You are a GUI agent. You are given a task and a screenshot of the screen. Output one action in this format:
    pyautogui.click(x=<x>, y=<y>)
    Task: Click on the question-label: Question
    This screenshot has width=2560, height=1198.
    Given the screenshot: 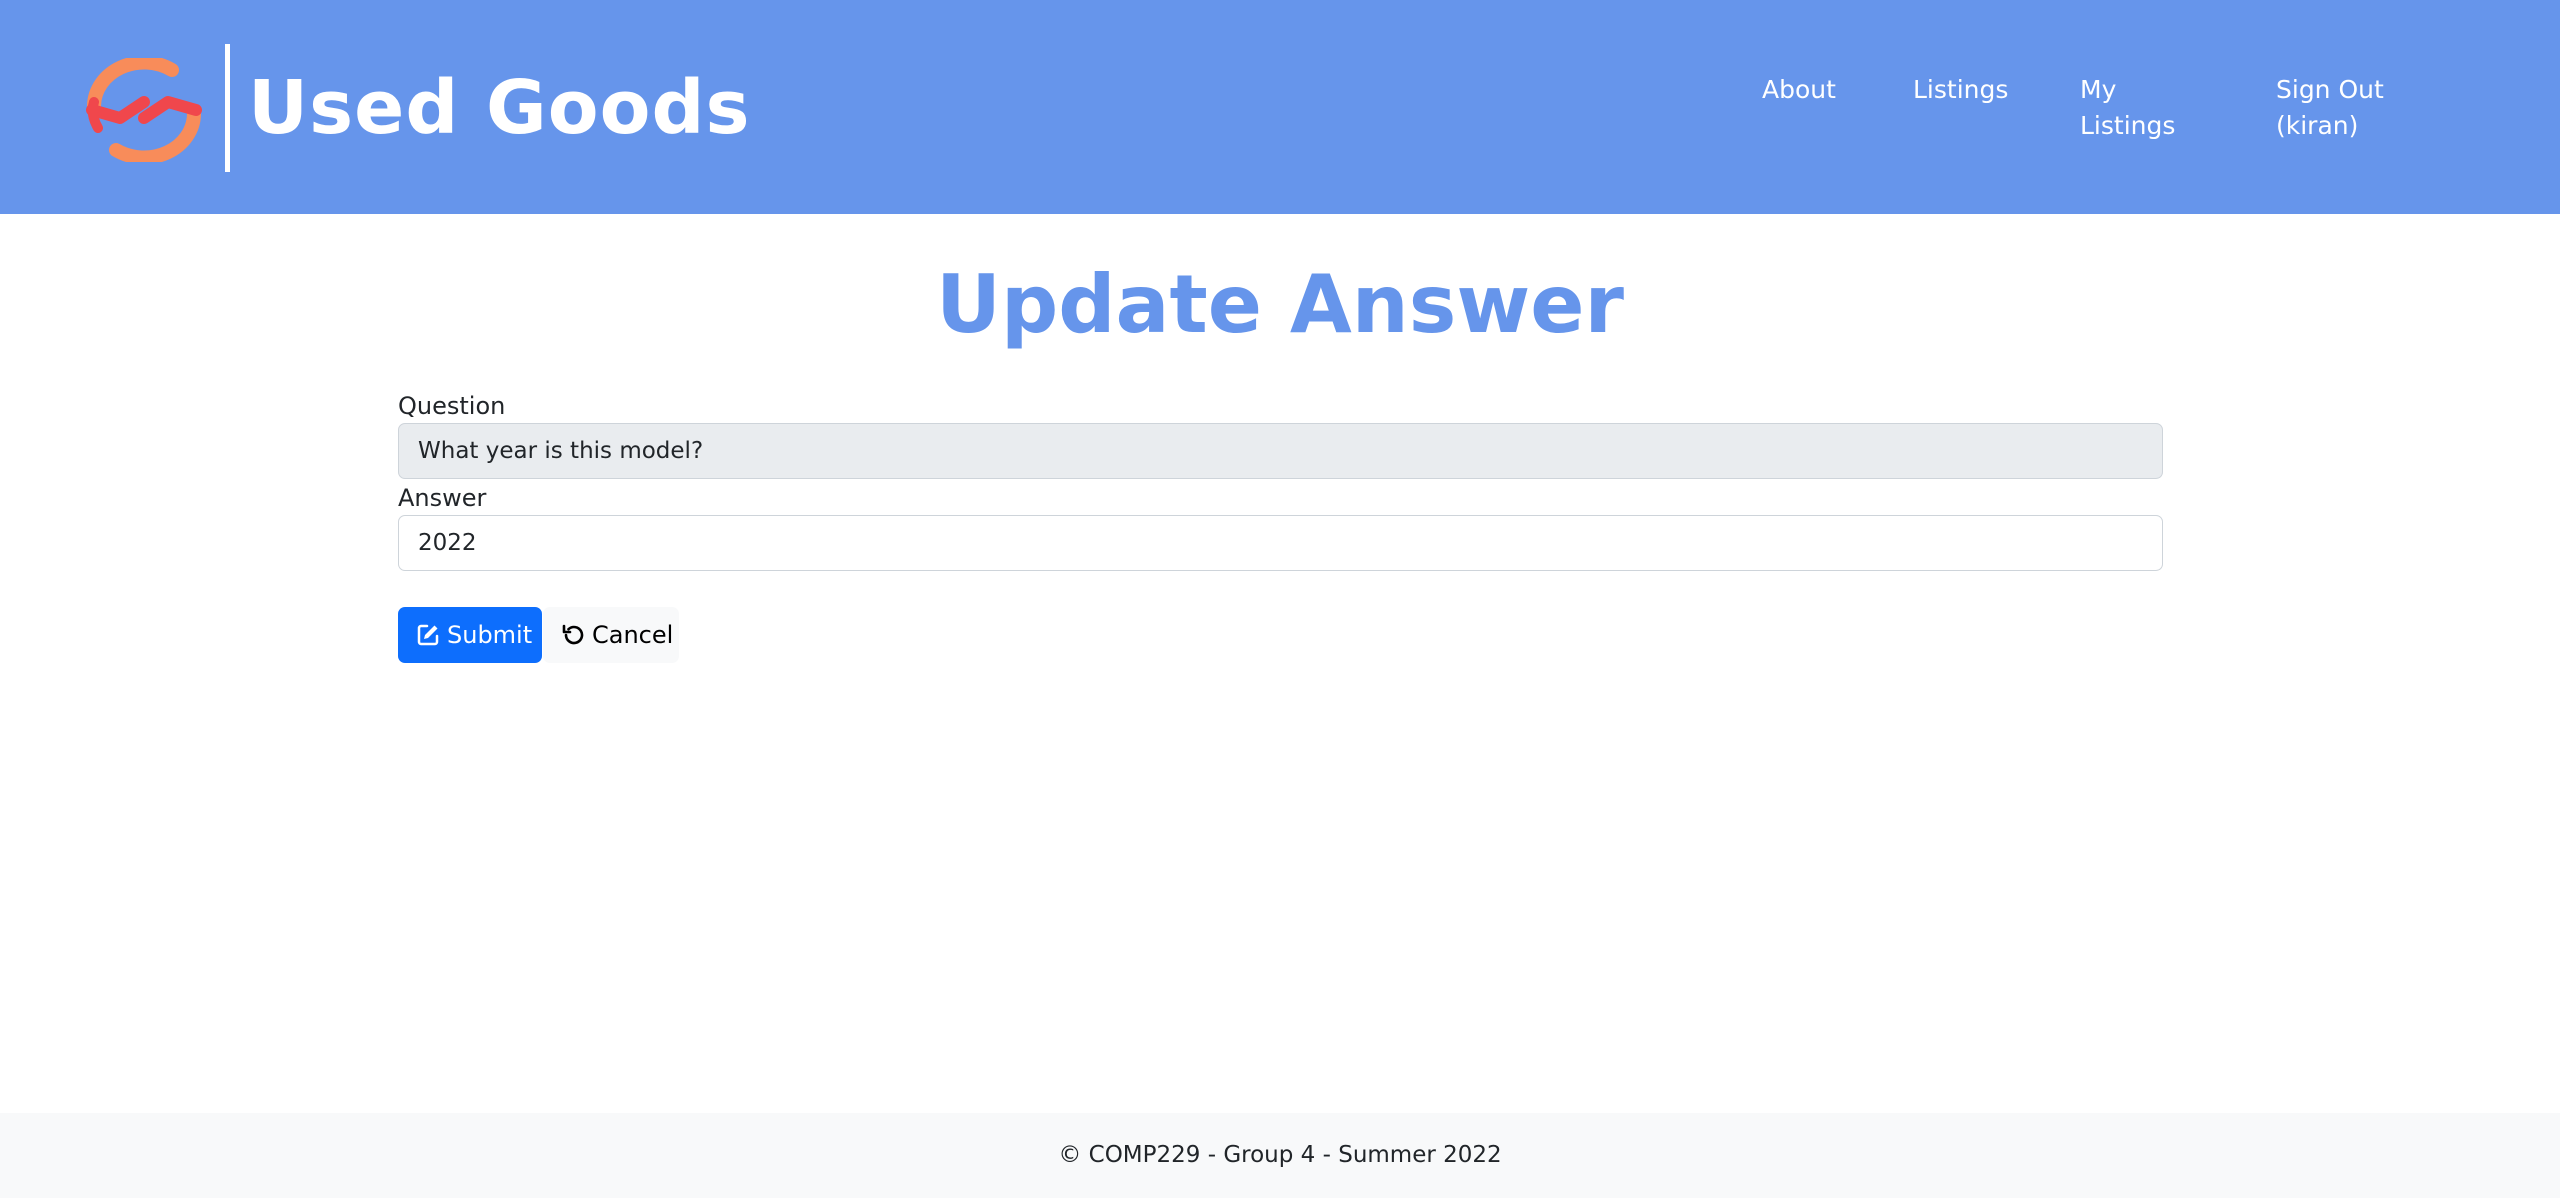 What is the action you would take?
    pyautogui.click(x=452, y=406)
    